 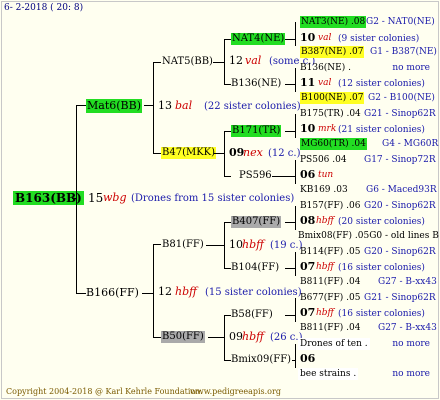 I want to click on b166-drone-mark: hbff, so click(x=186, y=291).